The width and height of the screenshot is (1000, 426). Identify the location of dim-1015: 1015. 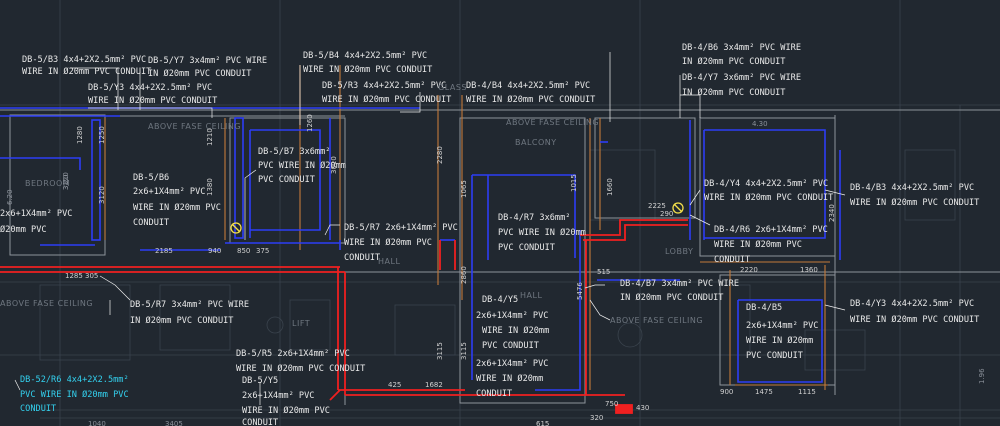
(574, 183).